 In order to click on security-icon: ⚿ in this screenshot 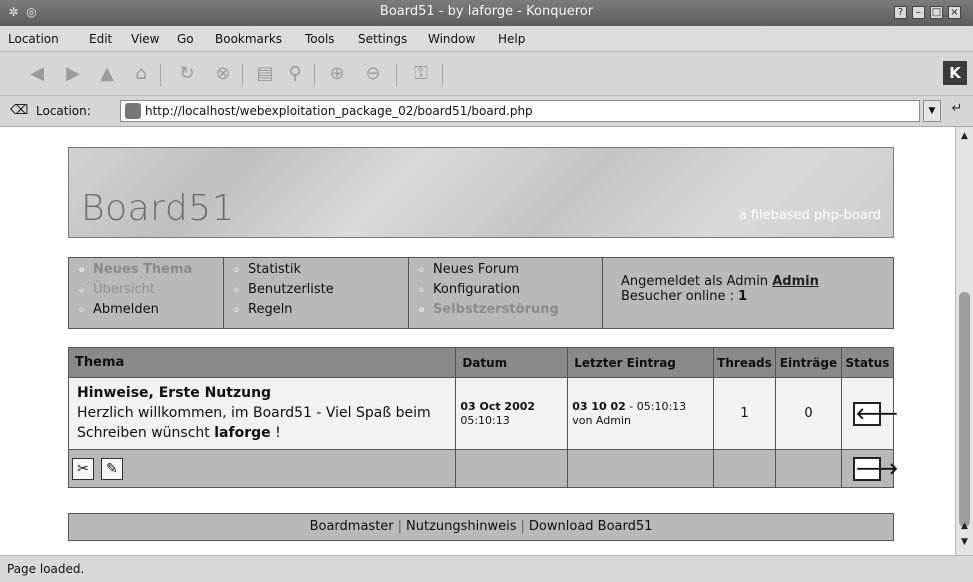, I will do `click(421, 74)`.